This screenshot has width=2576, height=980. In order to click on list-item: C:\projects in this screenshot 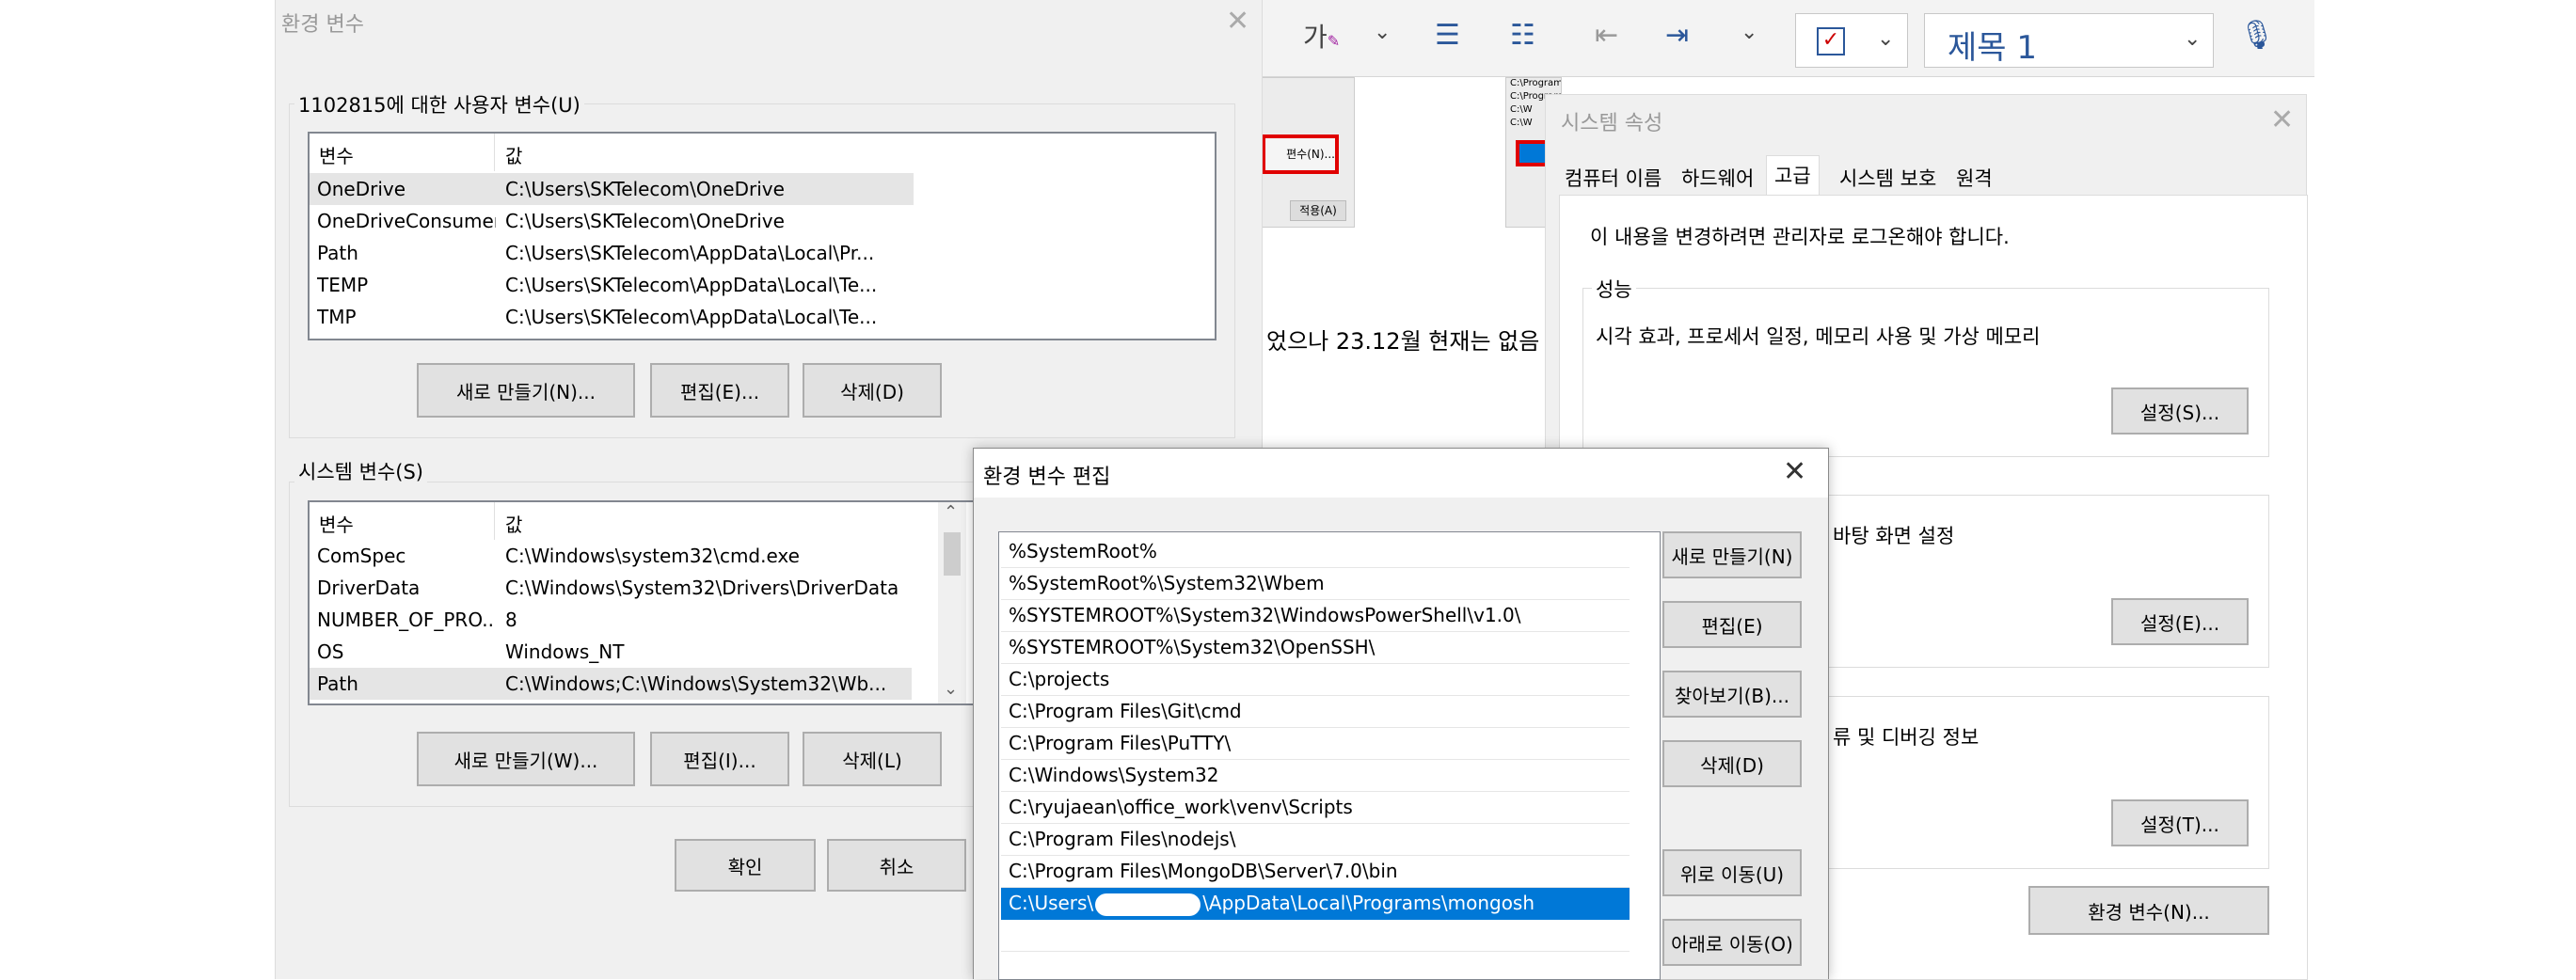, I will do `click(1315, 680)`.